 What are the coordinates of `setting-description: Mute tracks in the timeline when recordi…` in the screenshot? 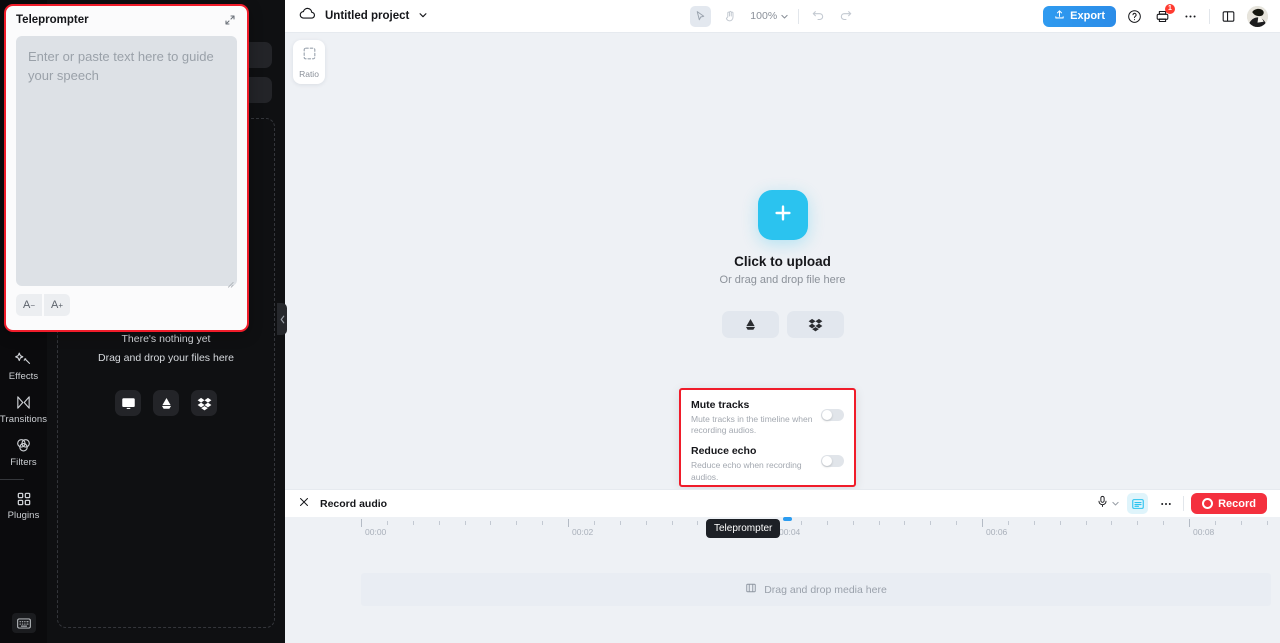 It's located at (752, 425).